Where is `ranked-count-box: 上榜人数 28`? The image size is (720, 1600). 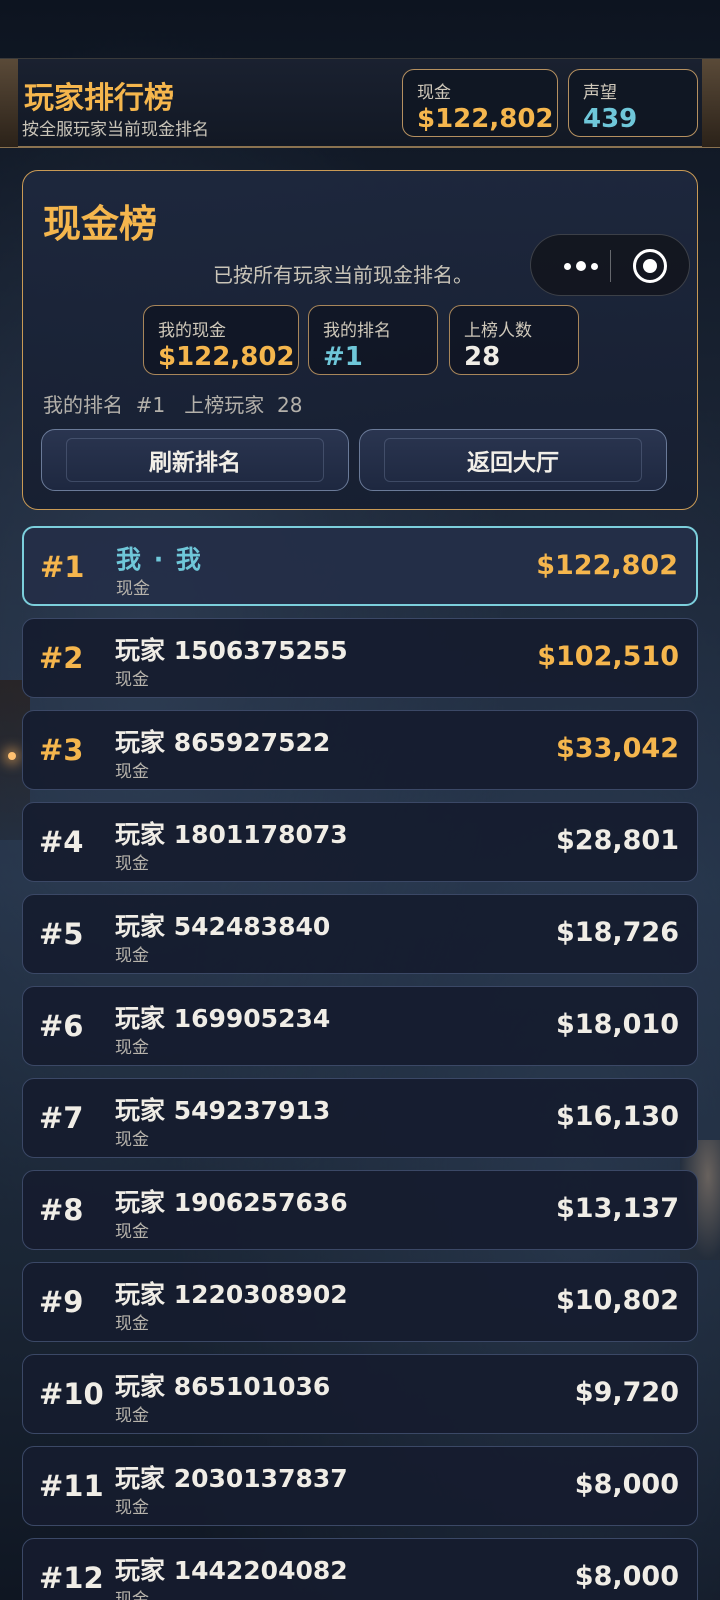
ranked-count-box: 上榜人数 28 is located at coordinates (514, 340).